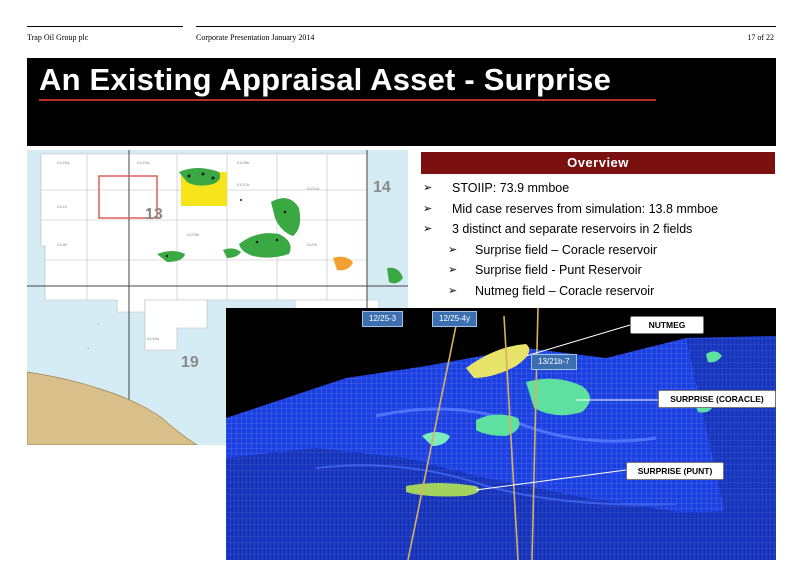 This screenshot has height=566, width=800. I want to click on bullet-text: Surprise field - Punt Reservoir, so click(558, 270).